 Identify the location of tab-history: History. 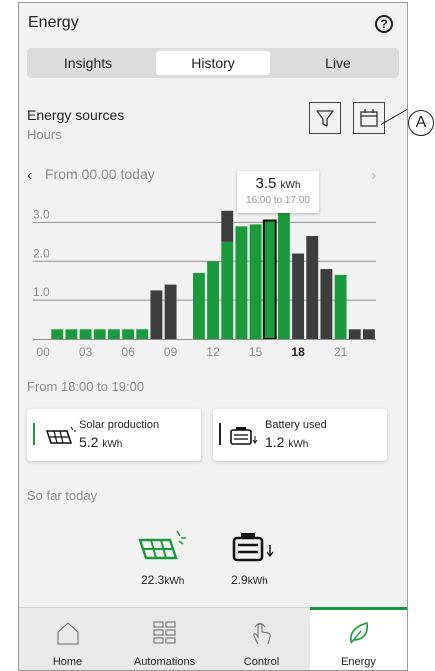
(213, 63).